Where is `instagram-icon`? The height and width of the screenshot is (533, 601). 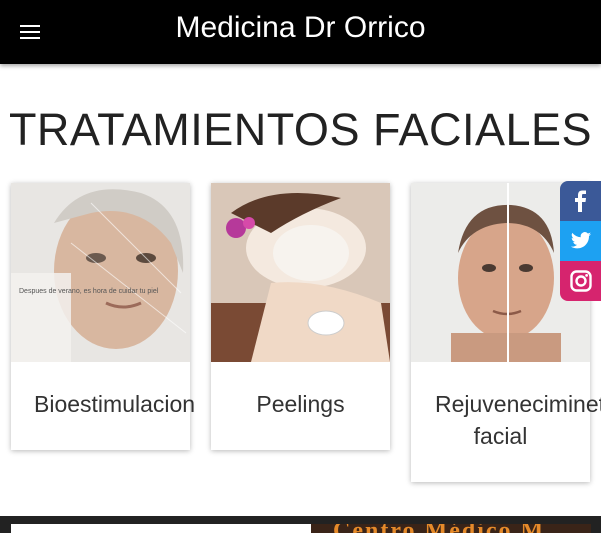 instagram-icon is located at coordinates (581, 281).